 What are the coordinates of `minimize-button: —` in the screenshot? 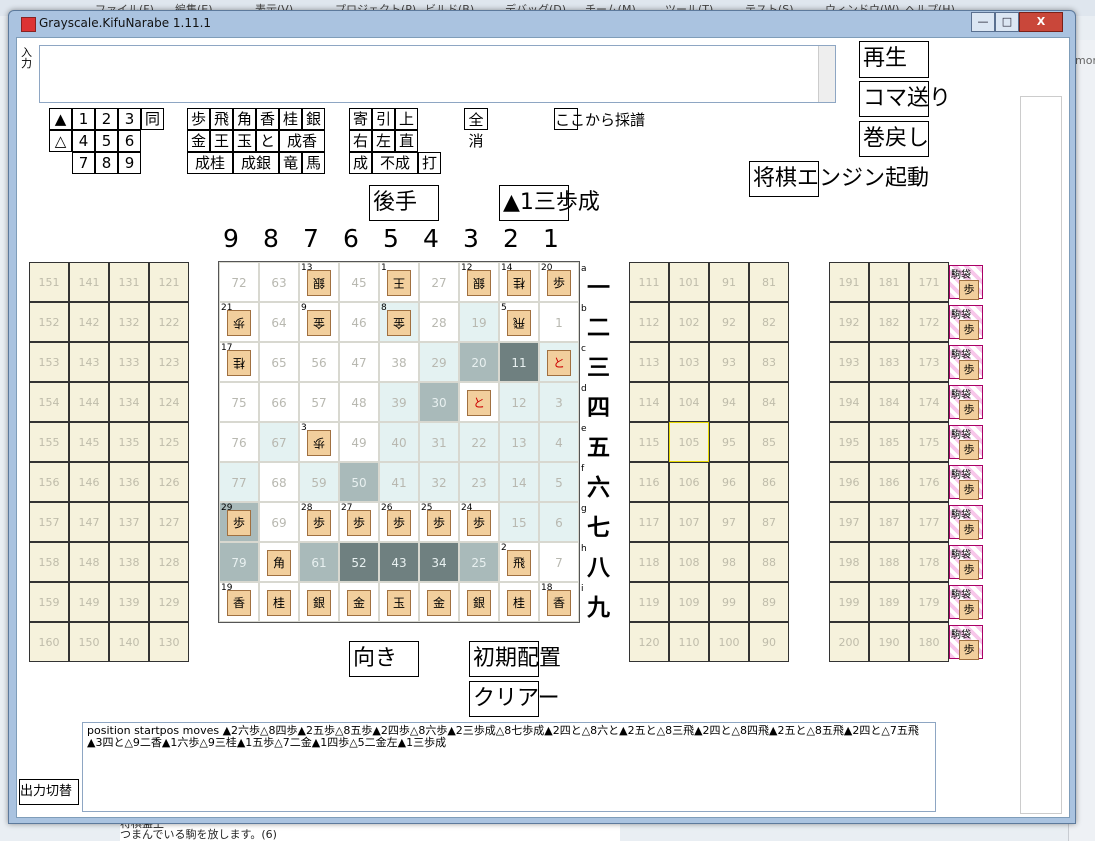 It's located at (983, 22).